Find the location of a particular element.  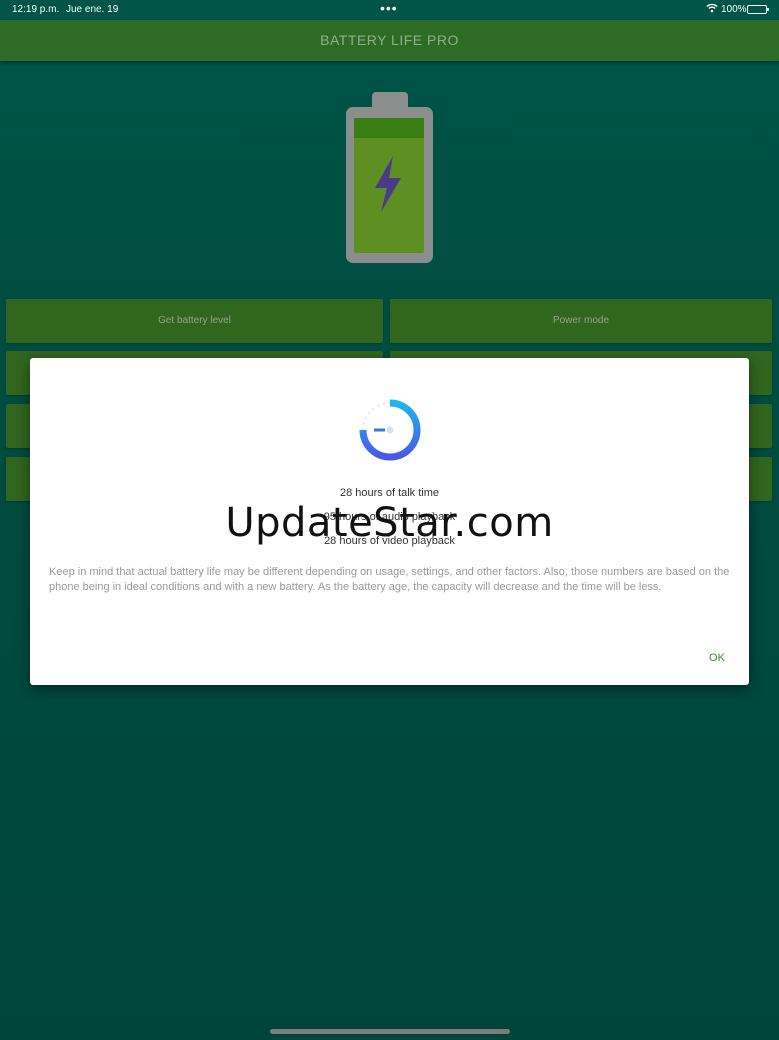

status-bar: 12:19 p.m. Jue ene. 19 ••• 100% is located at coordinates (389, 10).